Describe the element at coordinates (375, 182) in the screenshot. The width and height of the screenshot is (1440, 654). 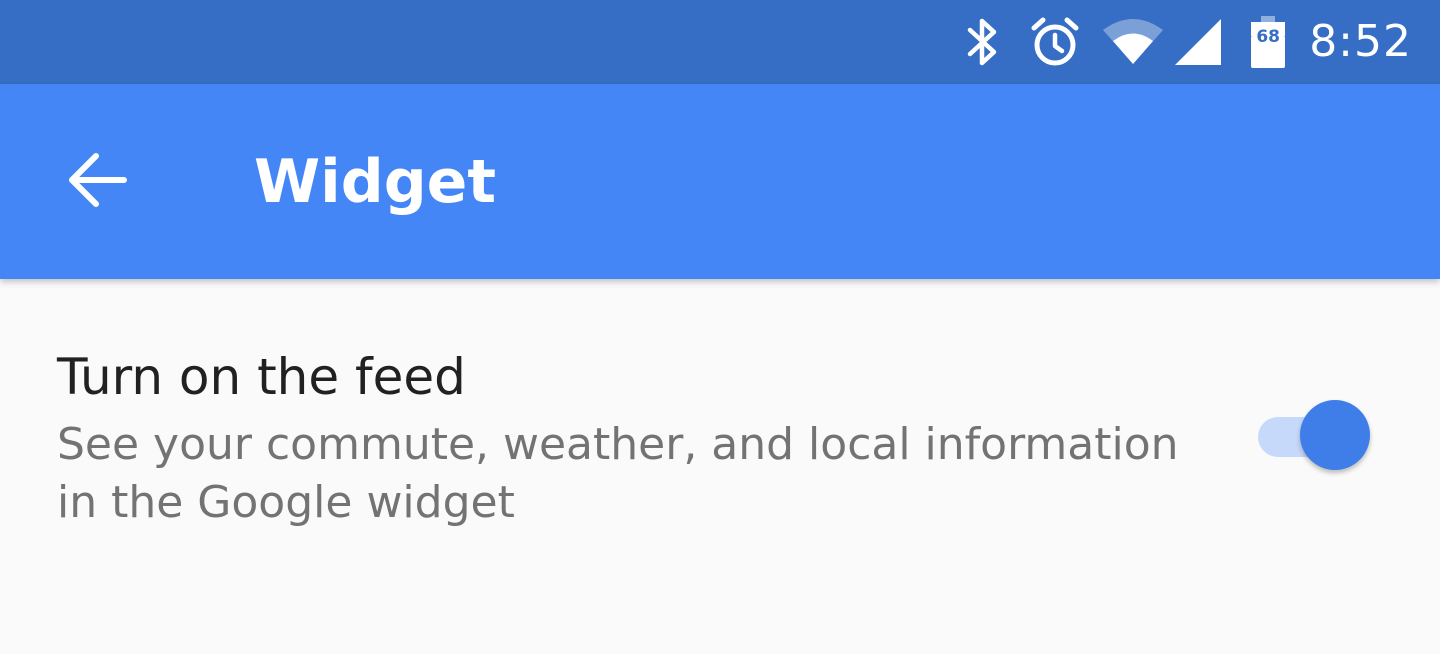
I see `page-title: Widget` at that location.